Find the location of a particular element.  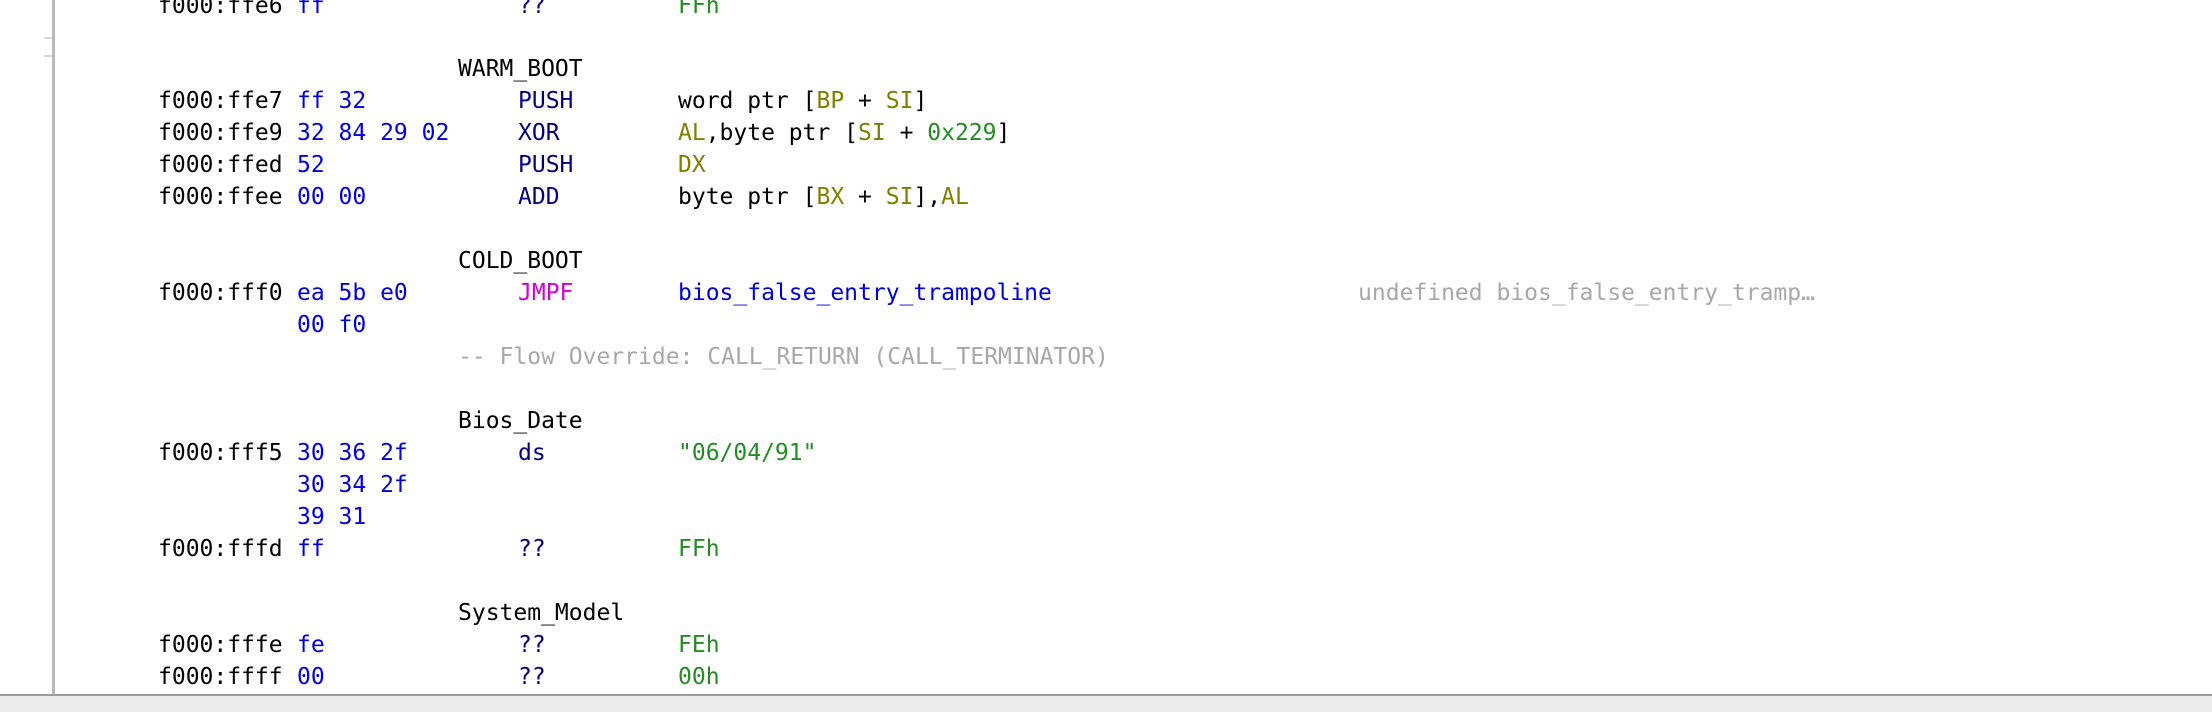

row-address: f000:ffff is located at coordinates (220, 677).